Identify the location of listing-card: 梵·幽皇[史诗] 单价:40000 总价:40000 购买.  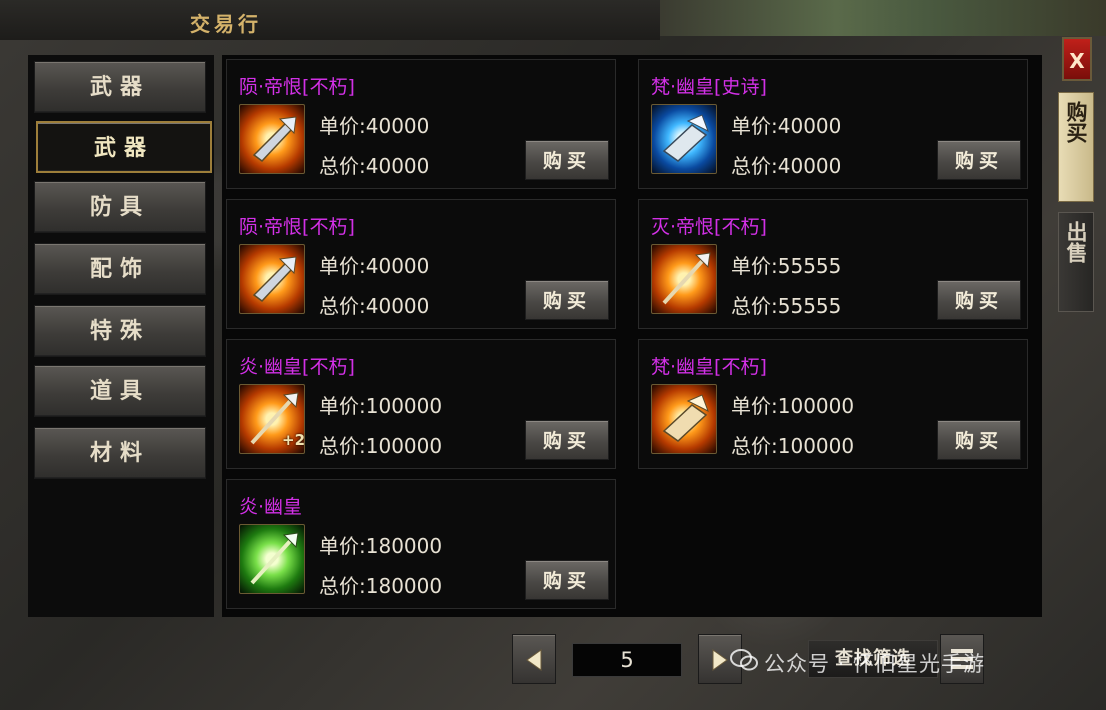
(833, 124).